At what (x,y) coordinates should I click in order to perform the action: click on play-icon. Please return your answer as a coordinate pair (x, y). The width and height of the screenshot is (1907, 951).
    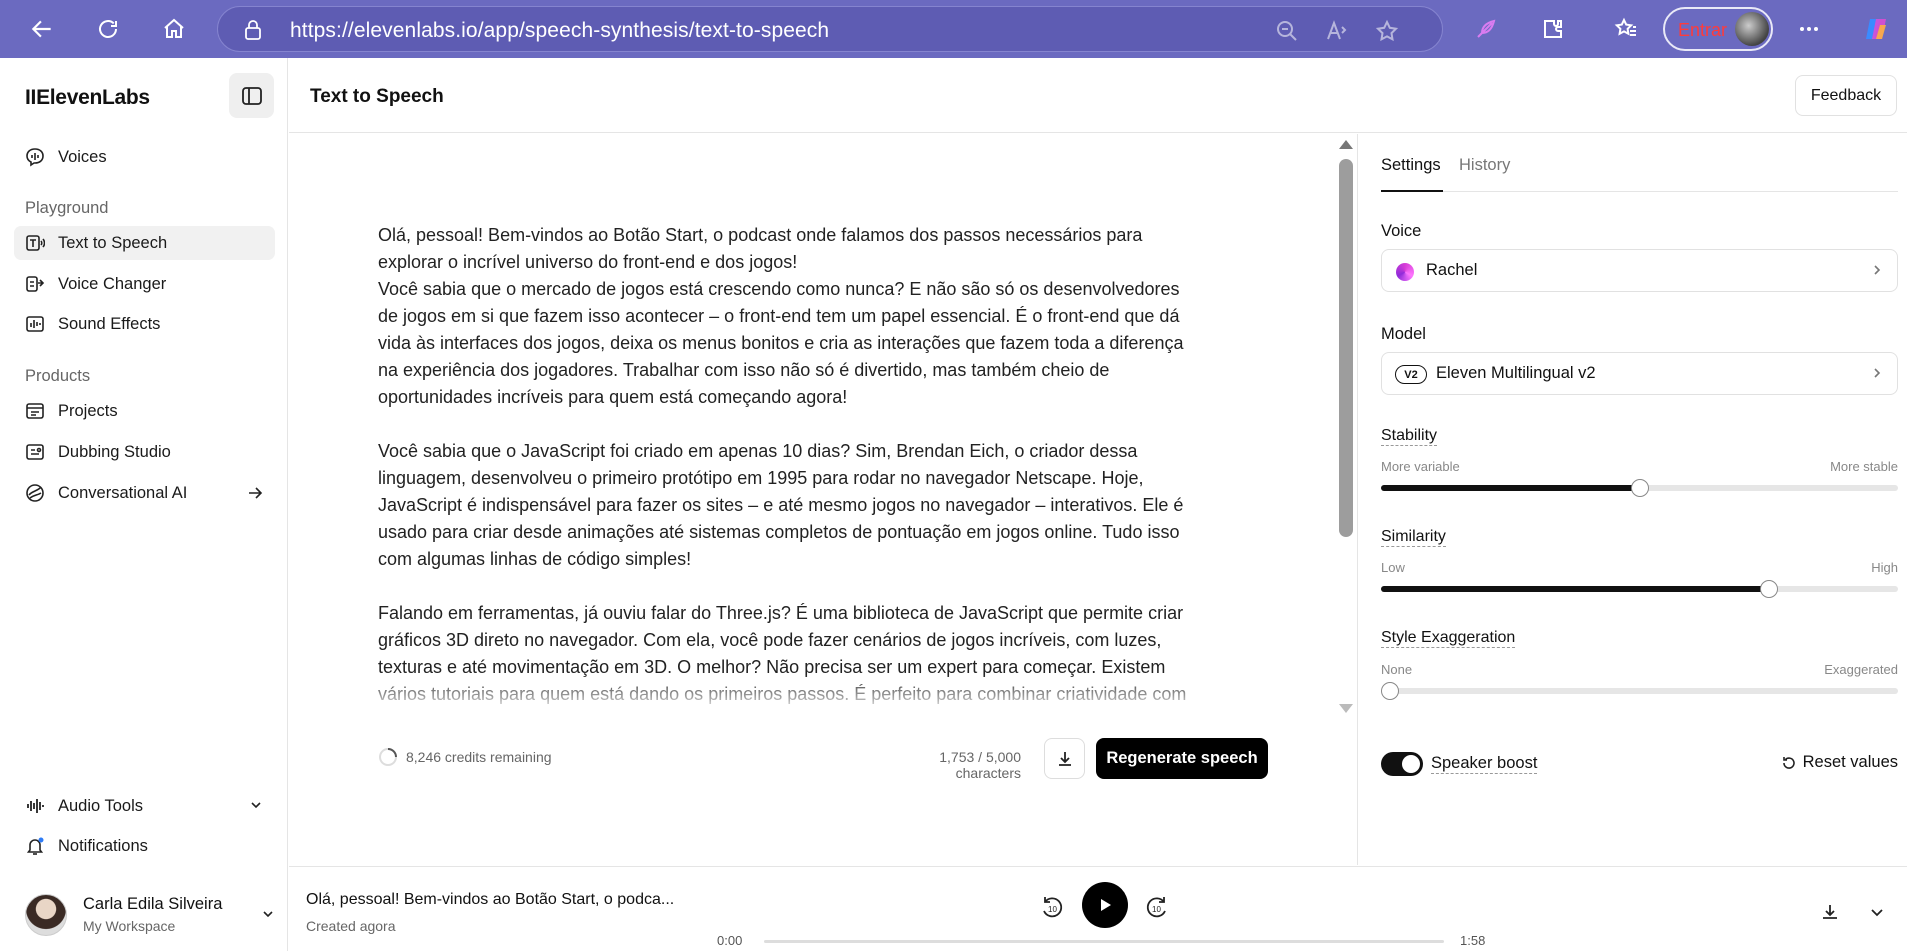
    Looking at the image, I should click on (1106, 905).